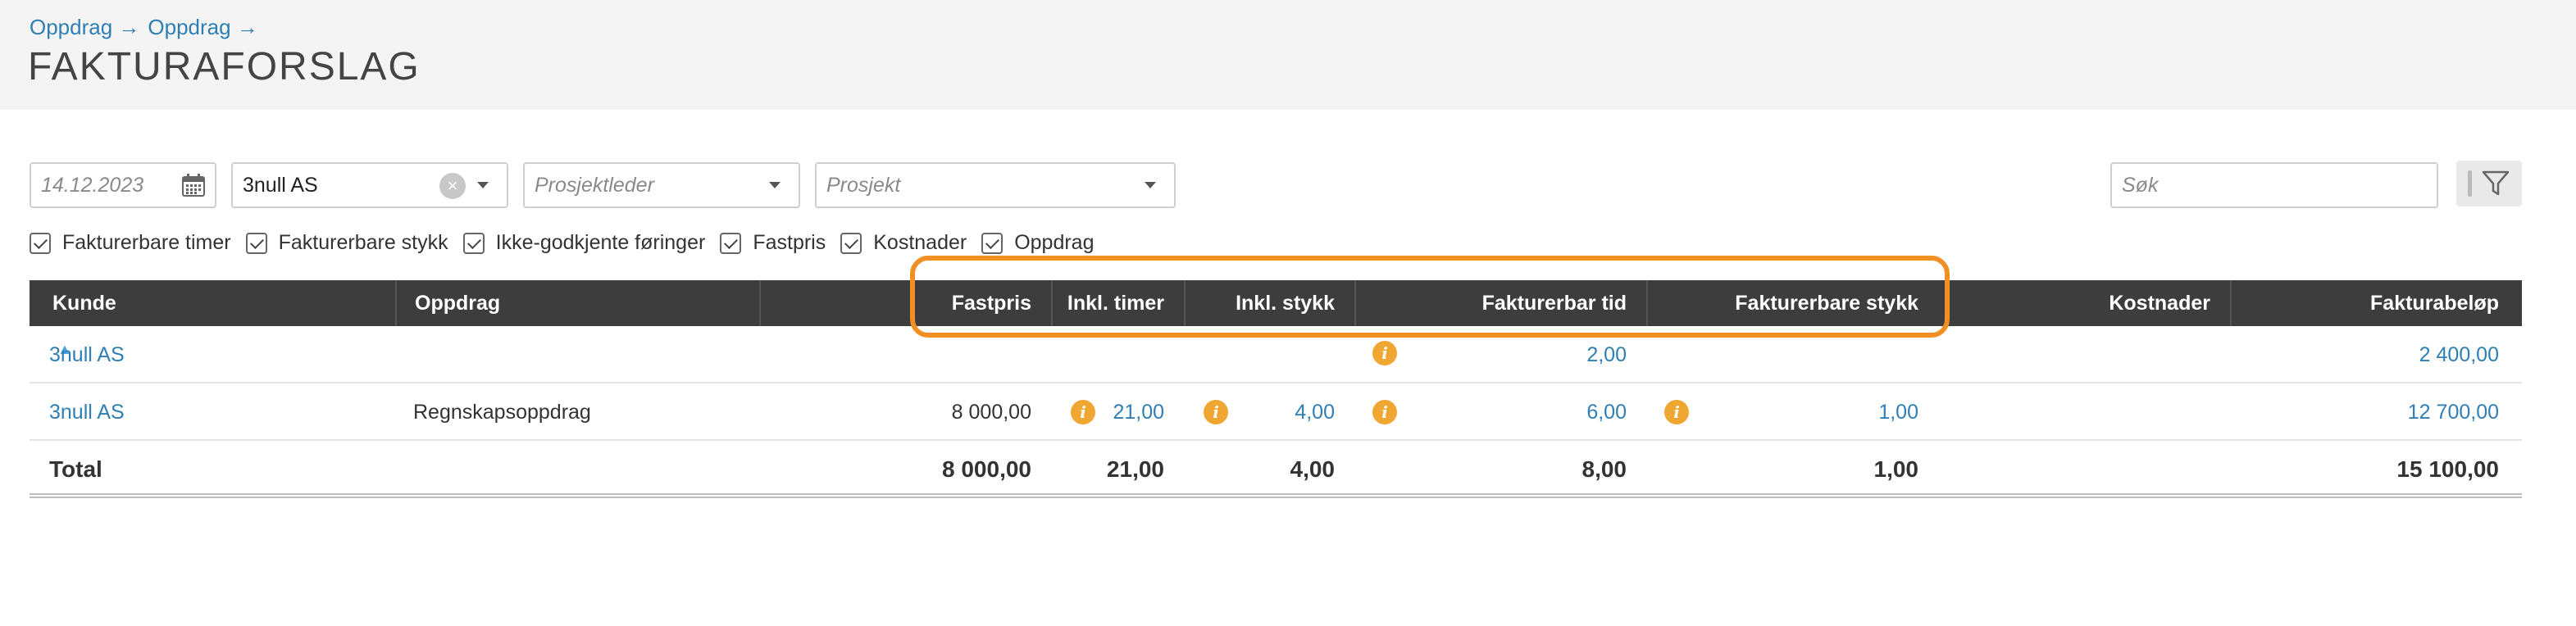 Image resolution: width=2576 pixels, height=626 pixels. Describe the element at coordinates (1896, 469) in the screenshot. I see `total-fakturerbare-stykk: 1,00` at that location.